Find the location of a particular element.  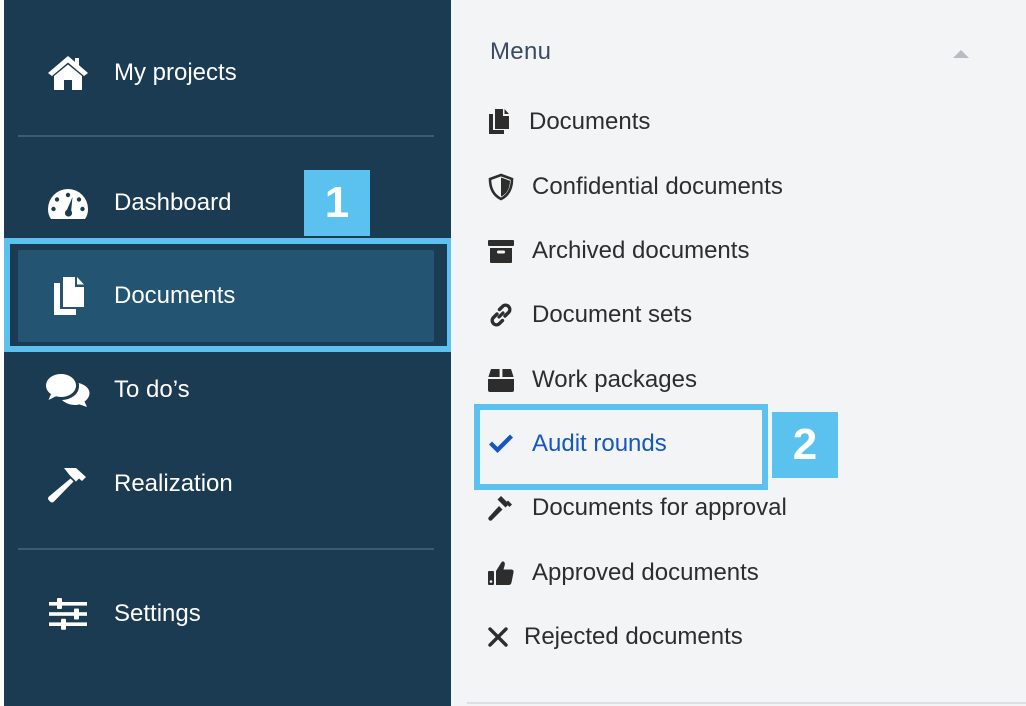

sidebar-item-settings: Settings is located at coordinates (226, 614).